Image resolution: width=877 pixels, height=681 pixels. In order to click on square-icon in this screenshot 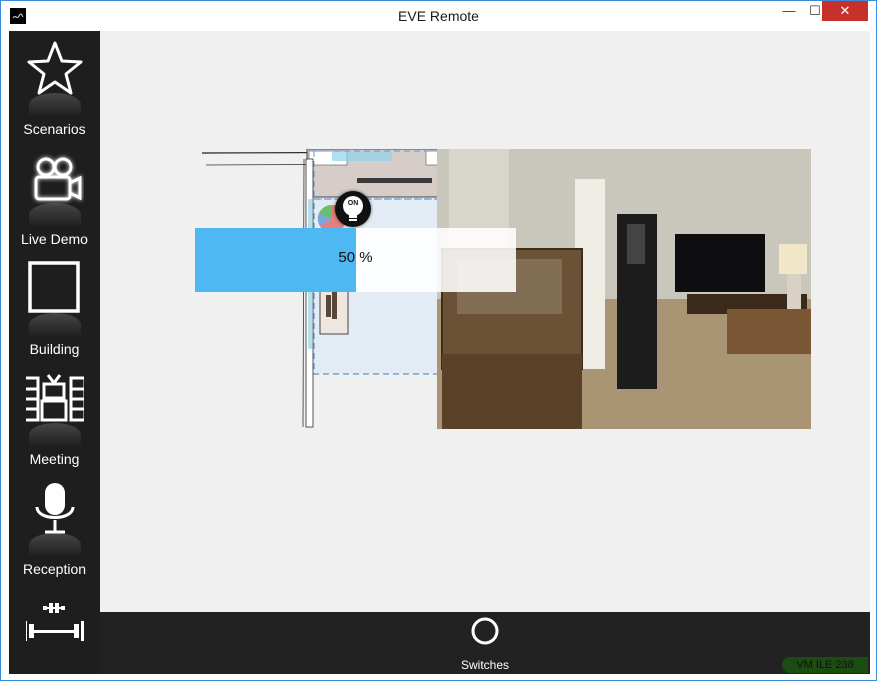, I will do `click(55, 289)`.